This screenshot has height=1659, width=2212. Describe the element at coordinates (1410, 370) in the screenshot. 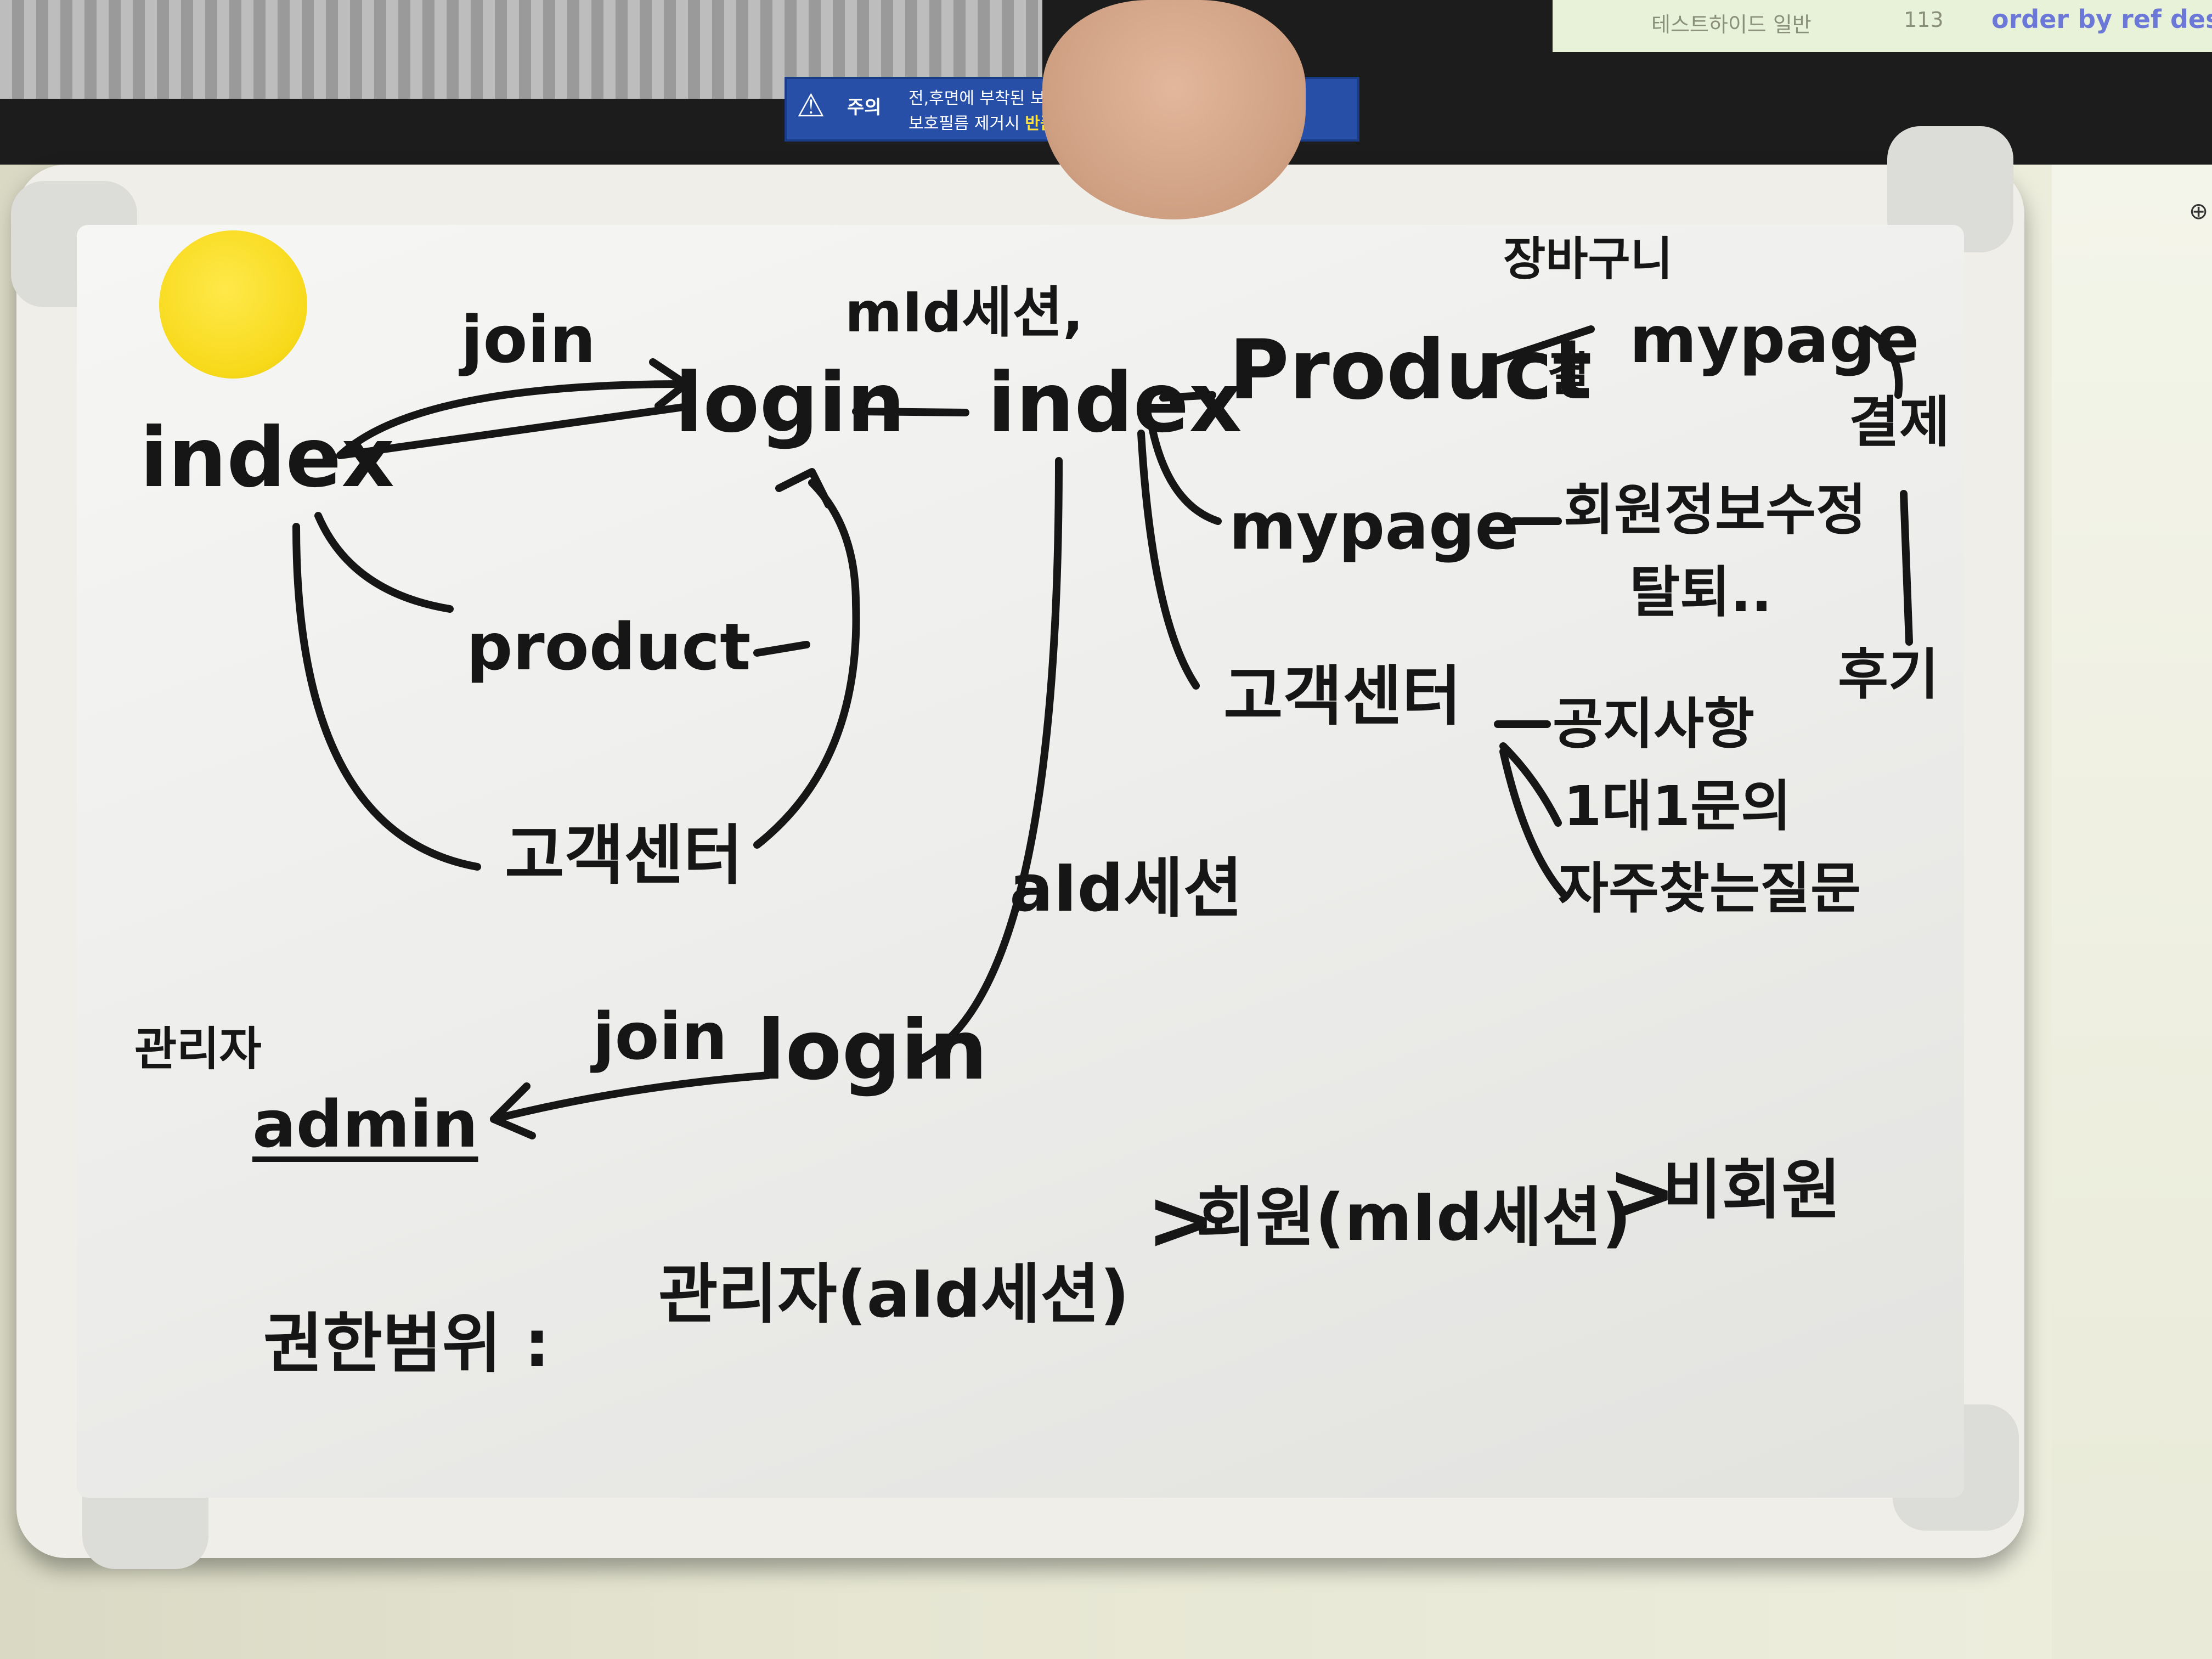

I see `label-product-top: Product` at that location.